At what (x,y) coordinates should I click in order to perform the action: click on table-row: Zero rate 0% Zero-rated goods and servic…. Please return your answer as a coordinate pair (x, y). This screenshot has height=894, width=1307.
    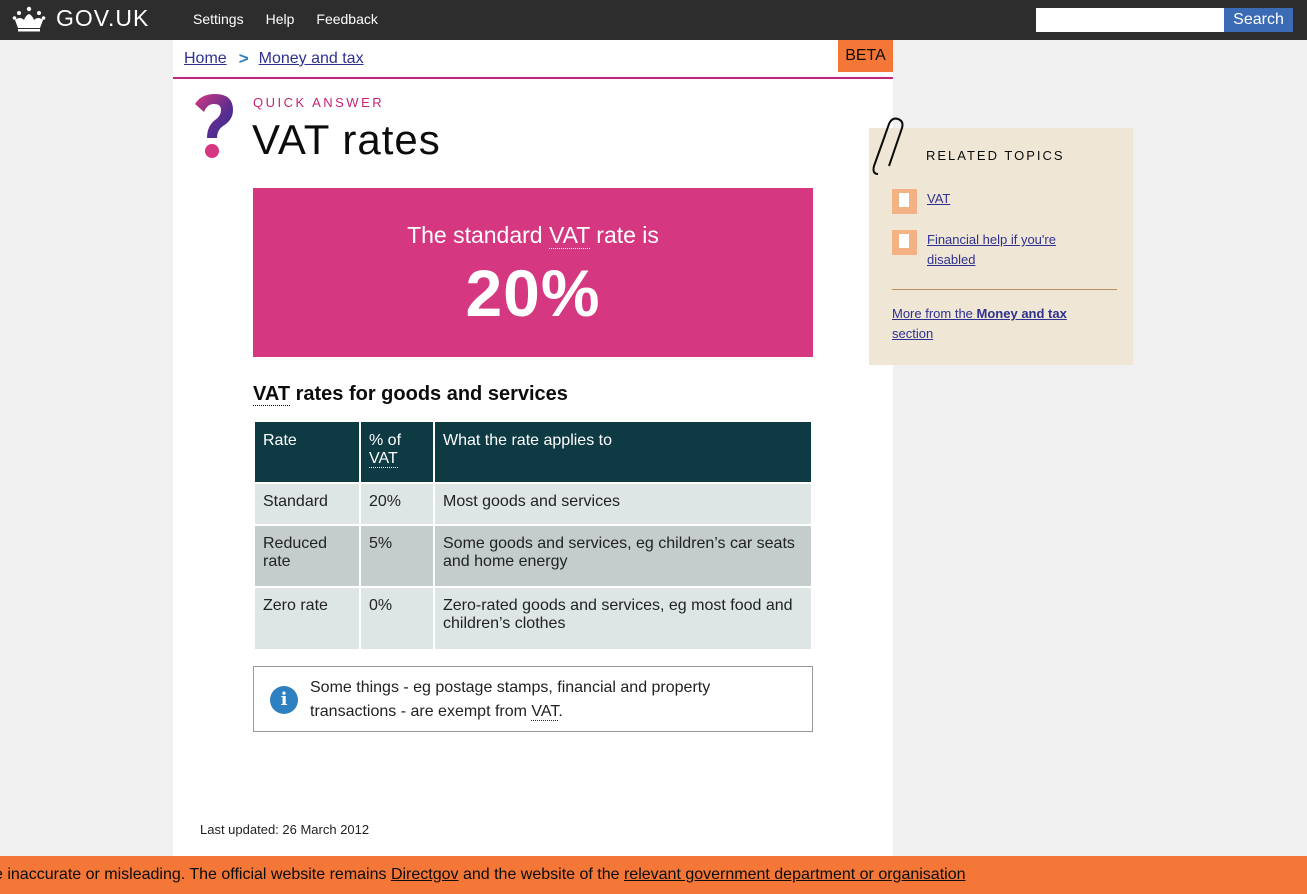
    Looking at the image, I should click on (533, 618).